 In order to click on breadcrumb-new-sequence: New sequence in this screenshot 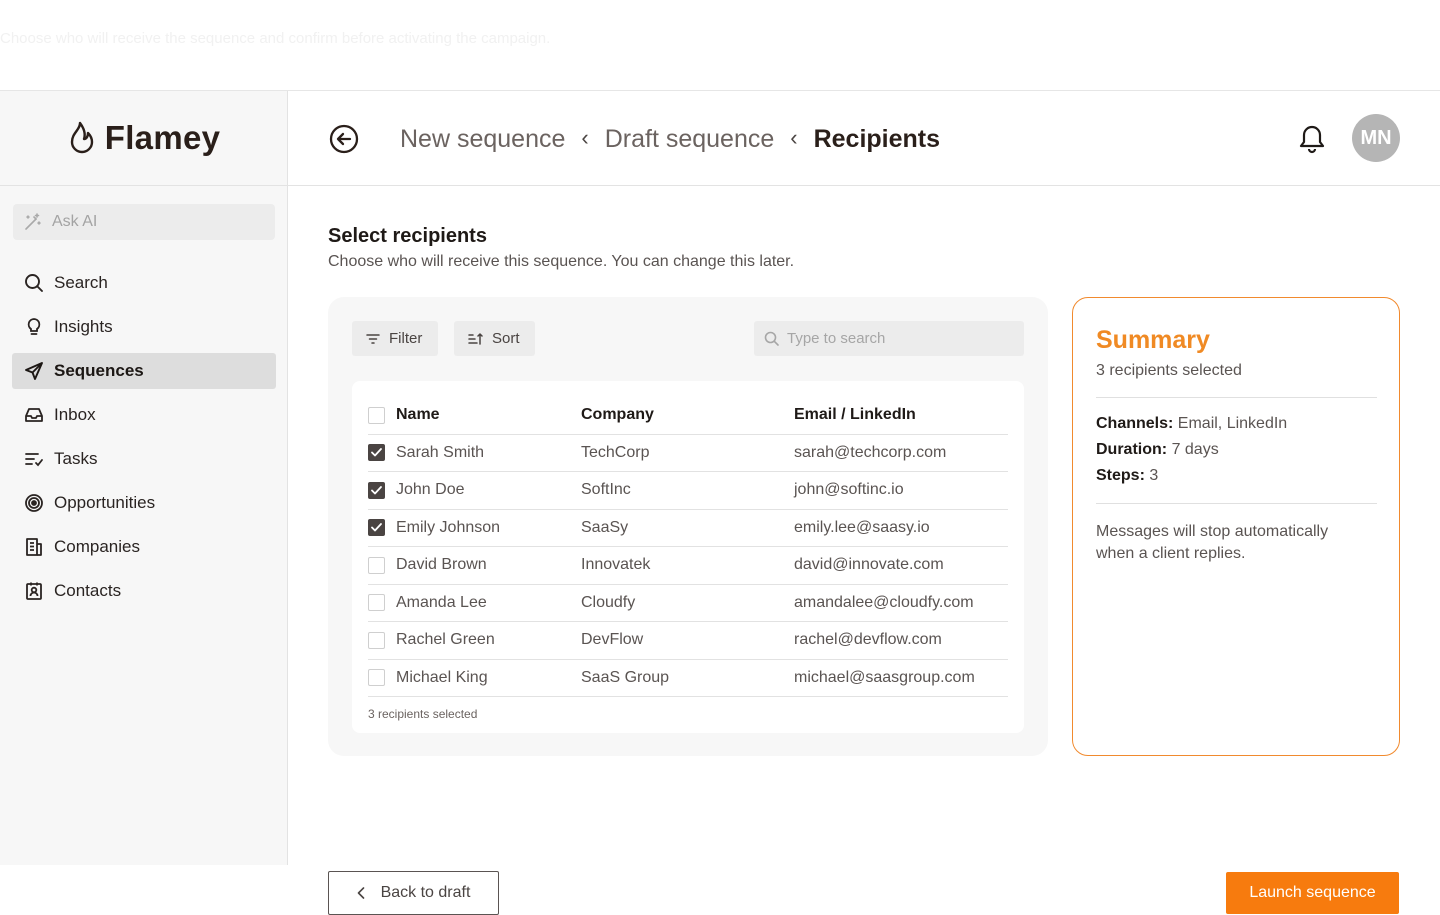, I will do `click(482, 139)`.